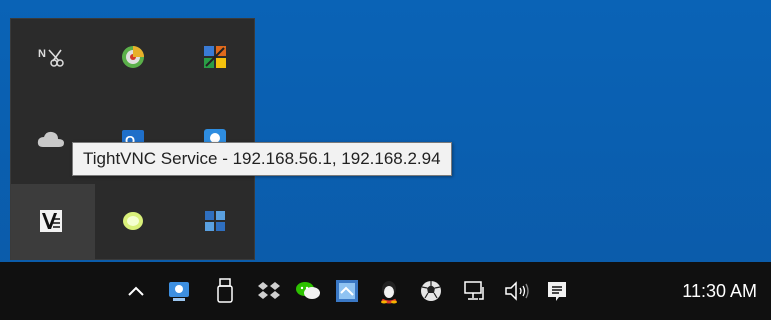 This screenshot has height=320, width=771. What do you see at coordinates (557, 291) in the screenshot?
I see `action-center-icon` at bounding box center [557, 291].